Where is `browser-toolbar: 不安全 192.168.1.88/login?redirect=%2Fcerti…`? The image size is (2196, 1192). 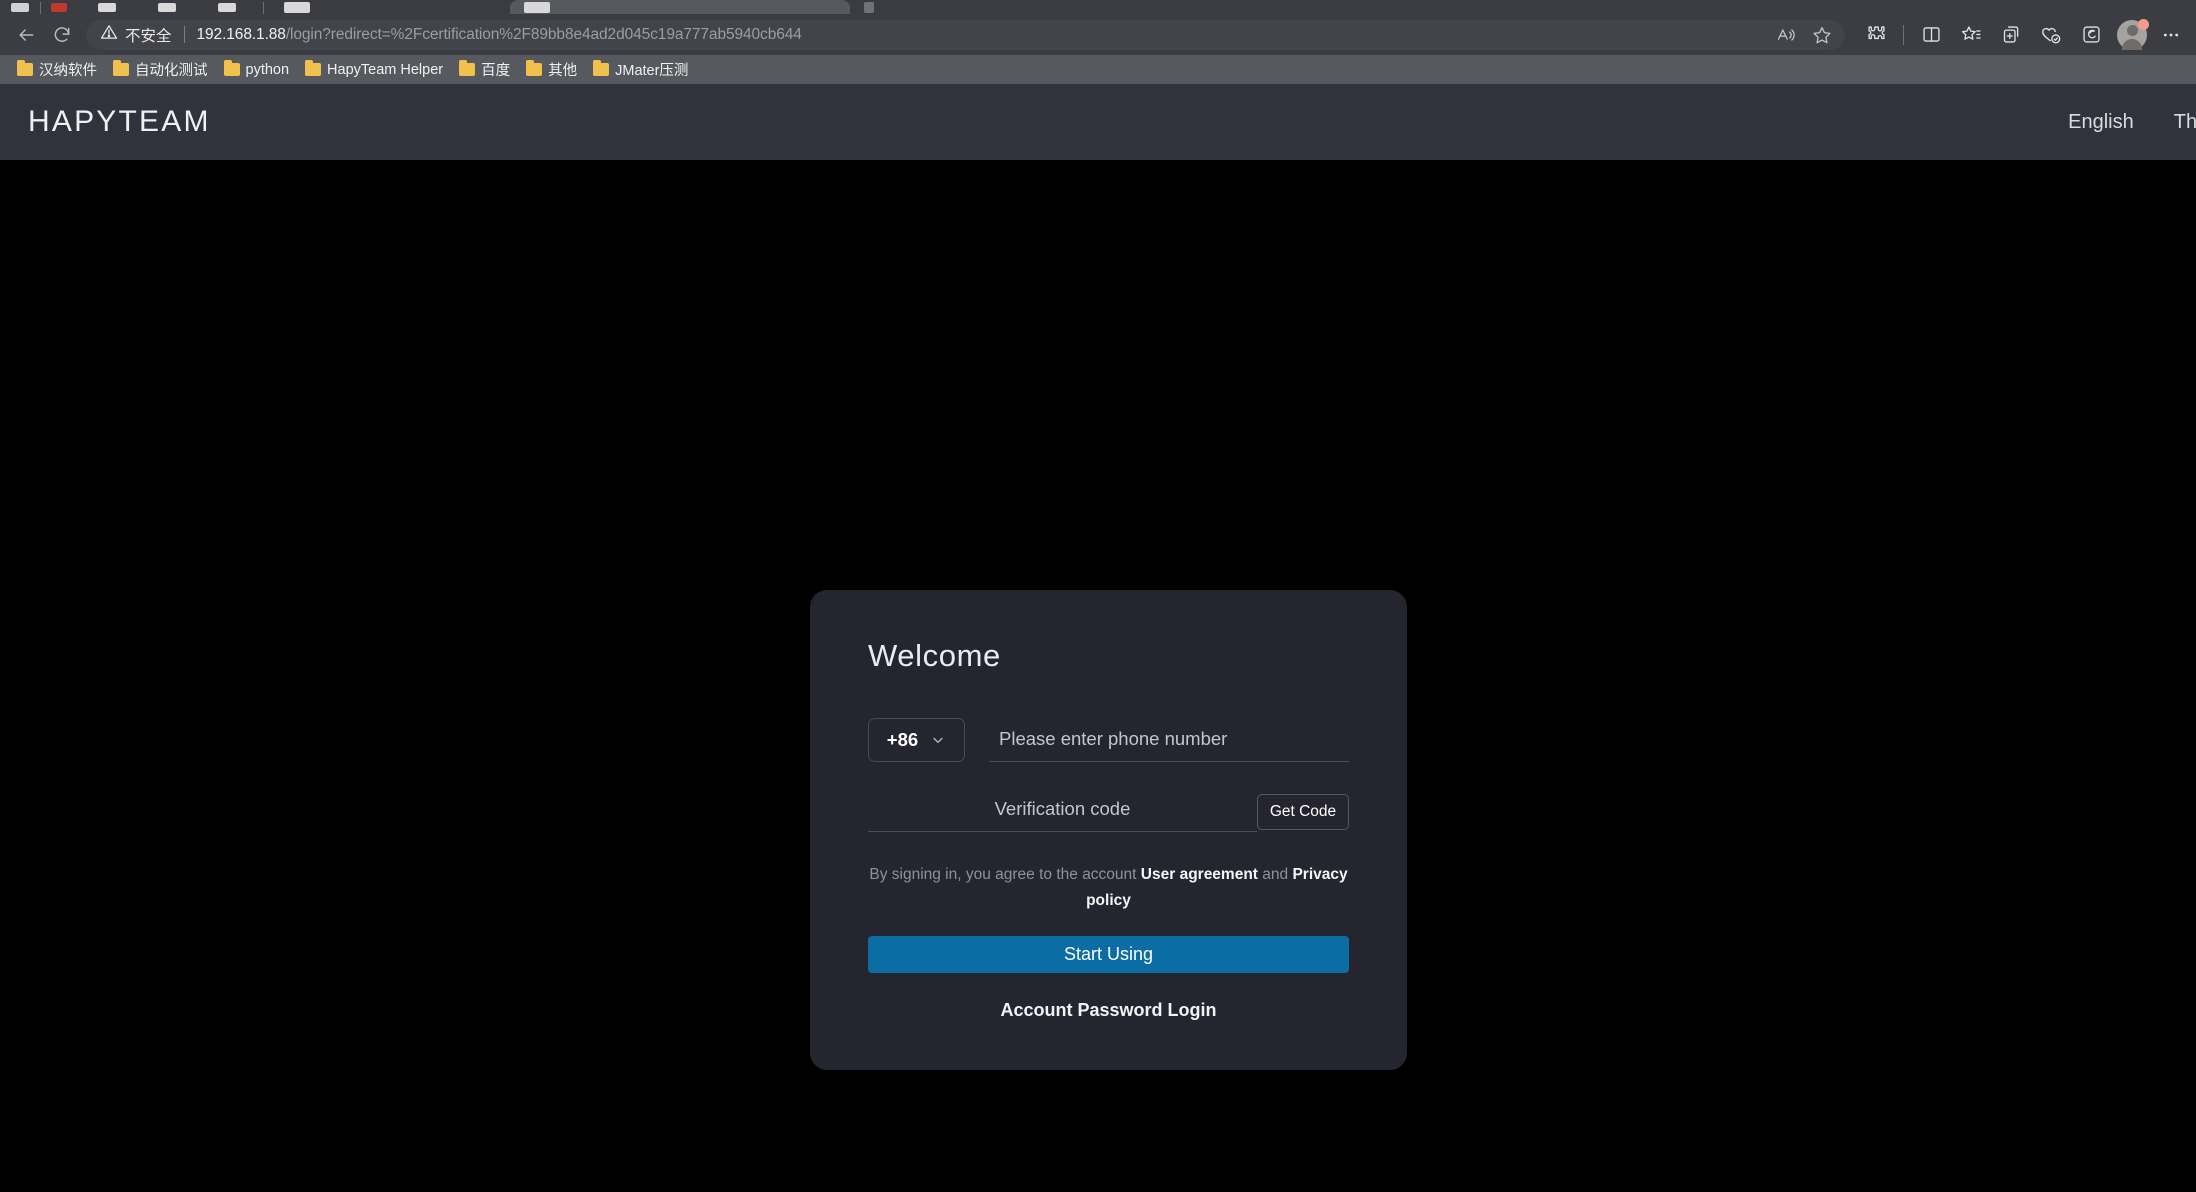
browser-toolbar: 不安全 192.168.1.88/login?redirect=%2Fcerti… is located at coordinates (1098, 34).